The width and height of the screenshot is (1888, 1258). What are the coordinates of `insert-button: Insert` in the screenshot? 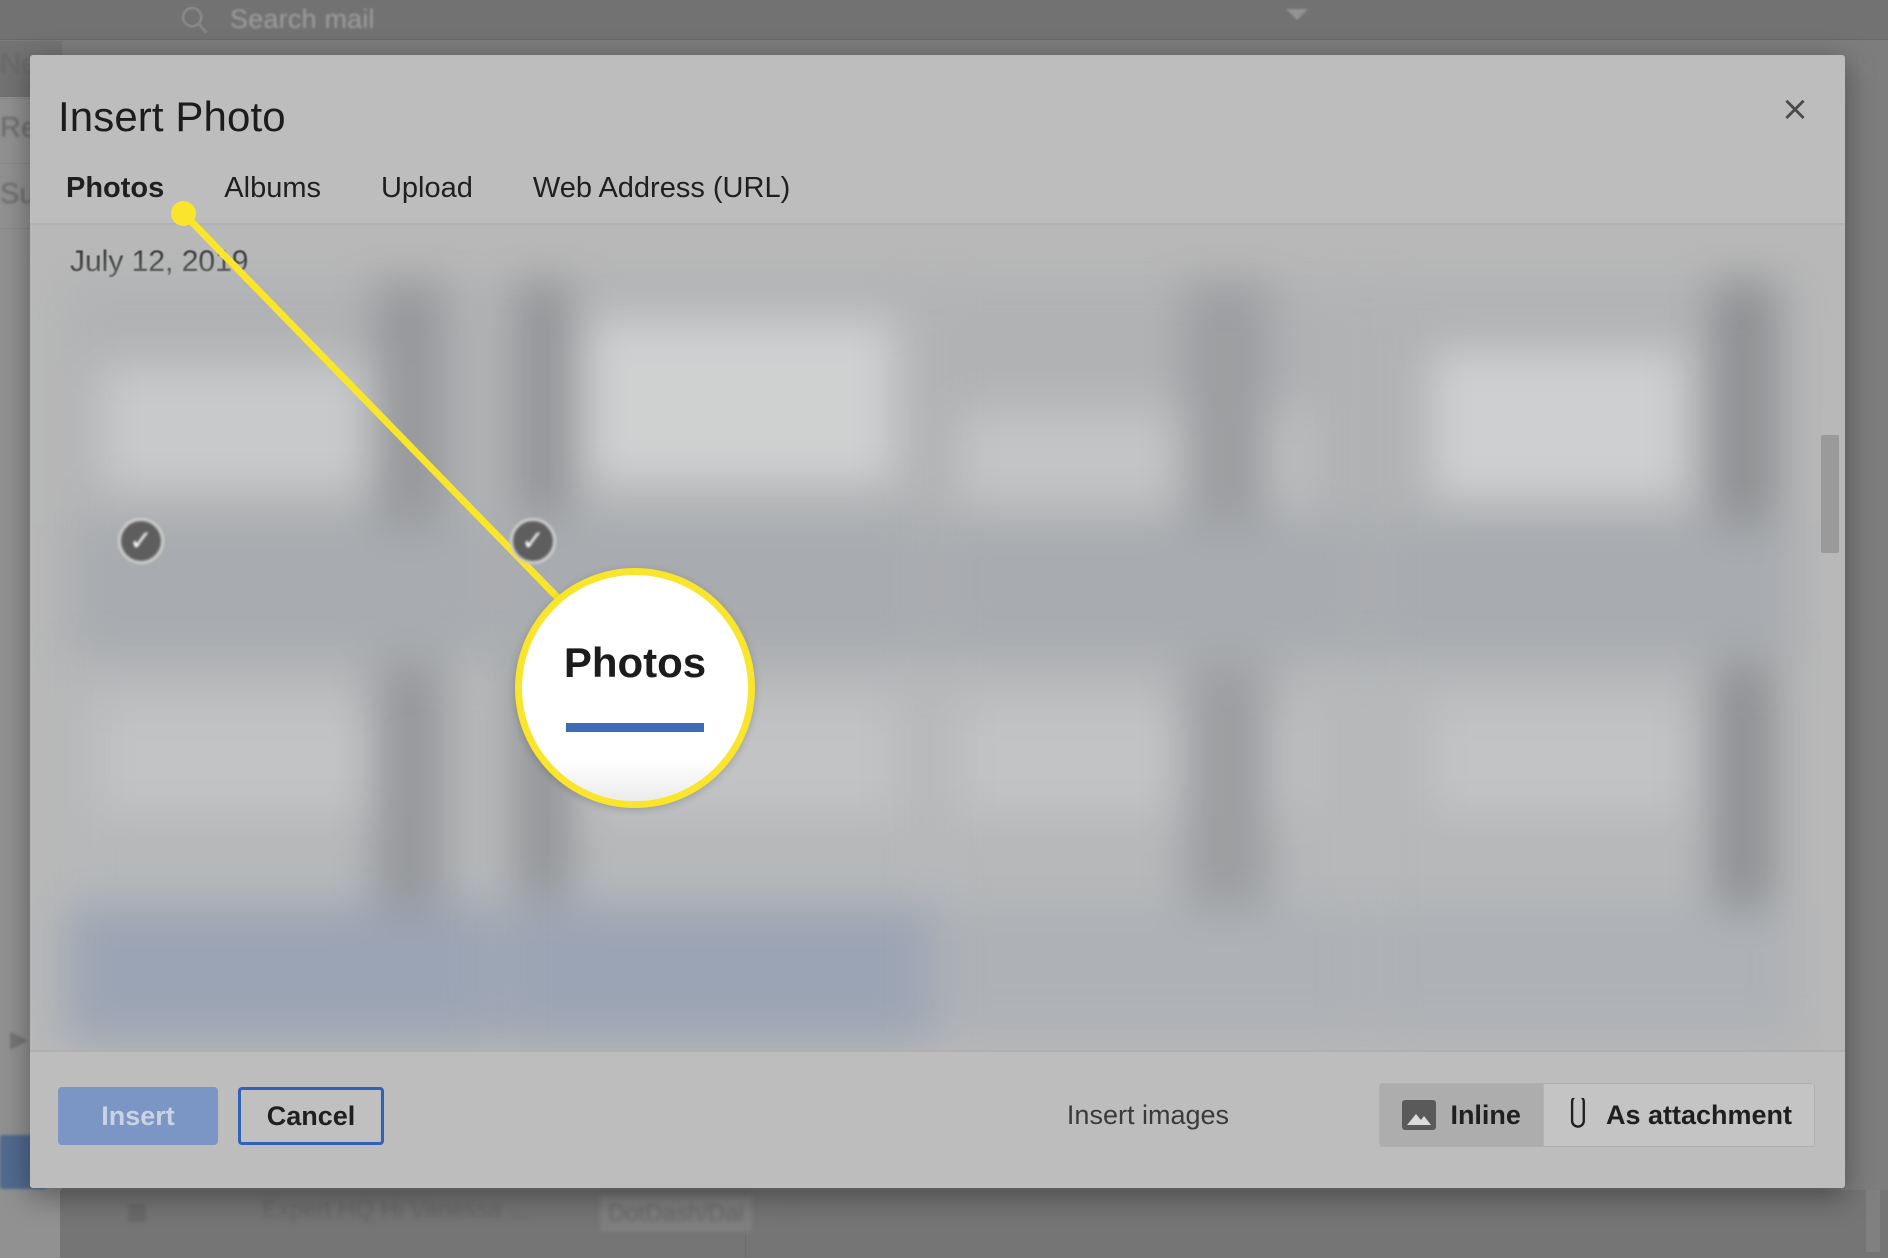 It's located at (138, 1116).